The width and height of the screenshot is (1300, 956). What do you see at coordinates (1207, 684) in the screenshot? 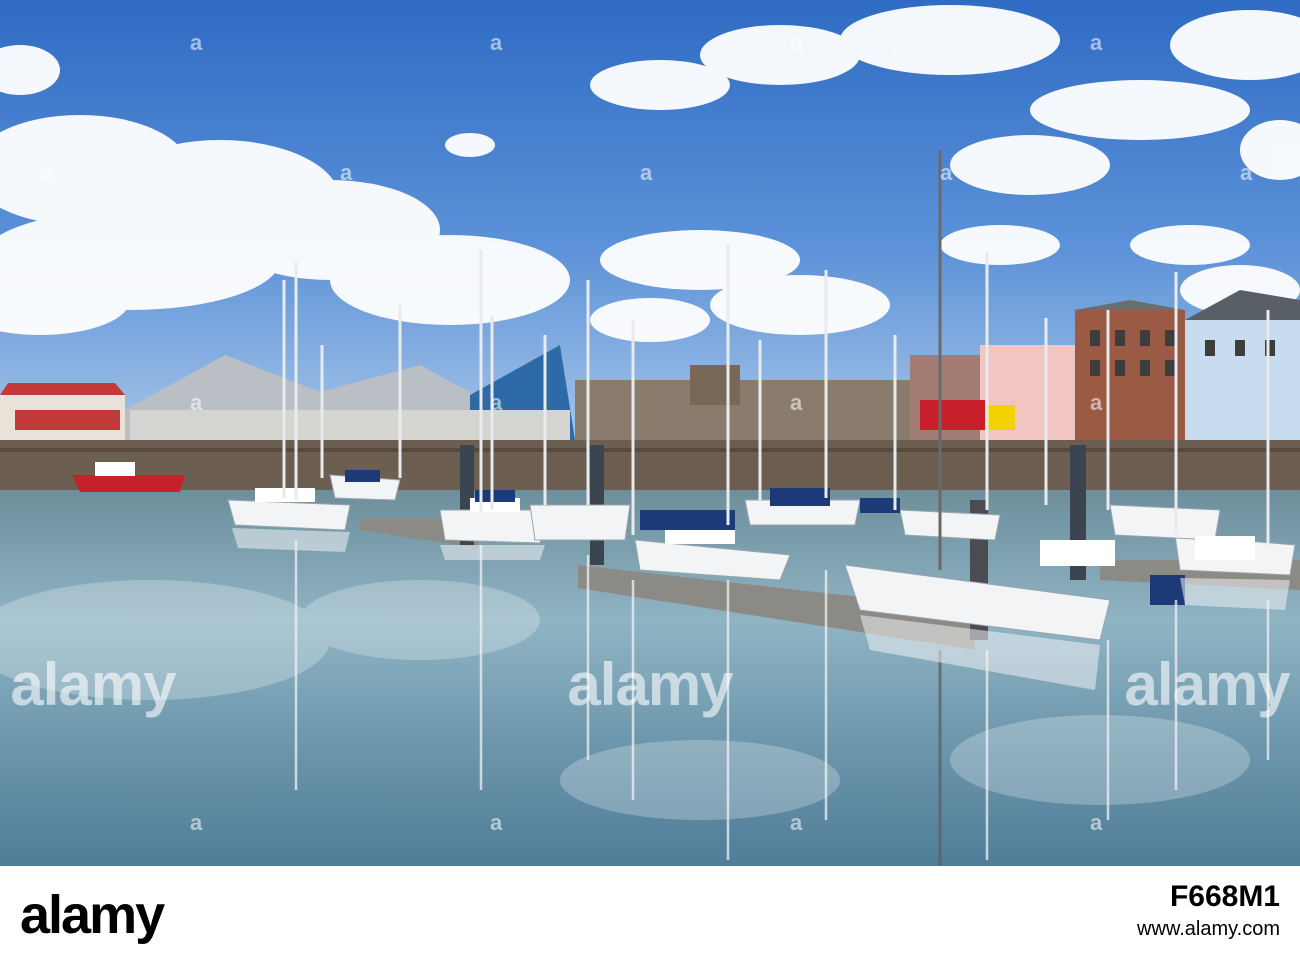
I see `watermark-brand-right: alamy` at bounding box center [1207, 684].